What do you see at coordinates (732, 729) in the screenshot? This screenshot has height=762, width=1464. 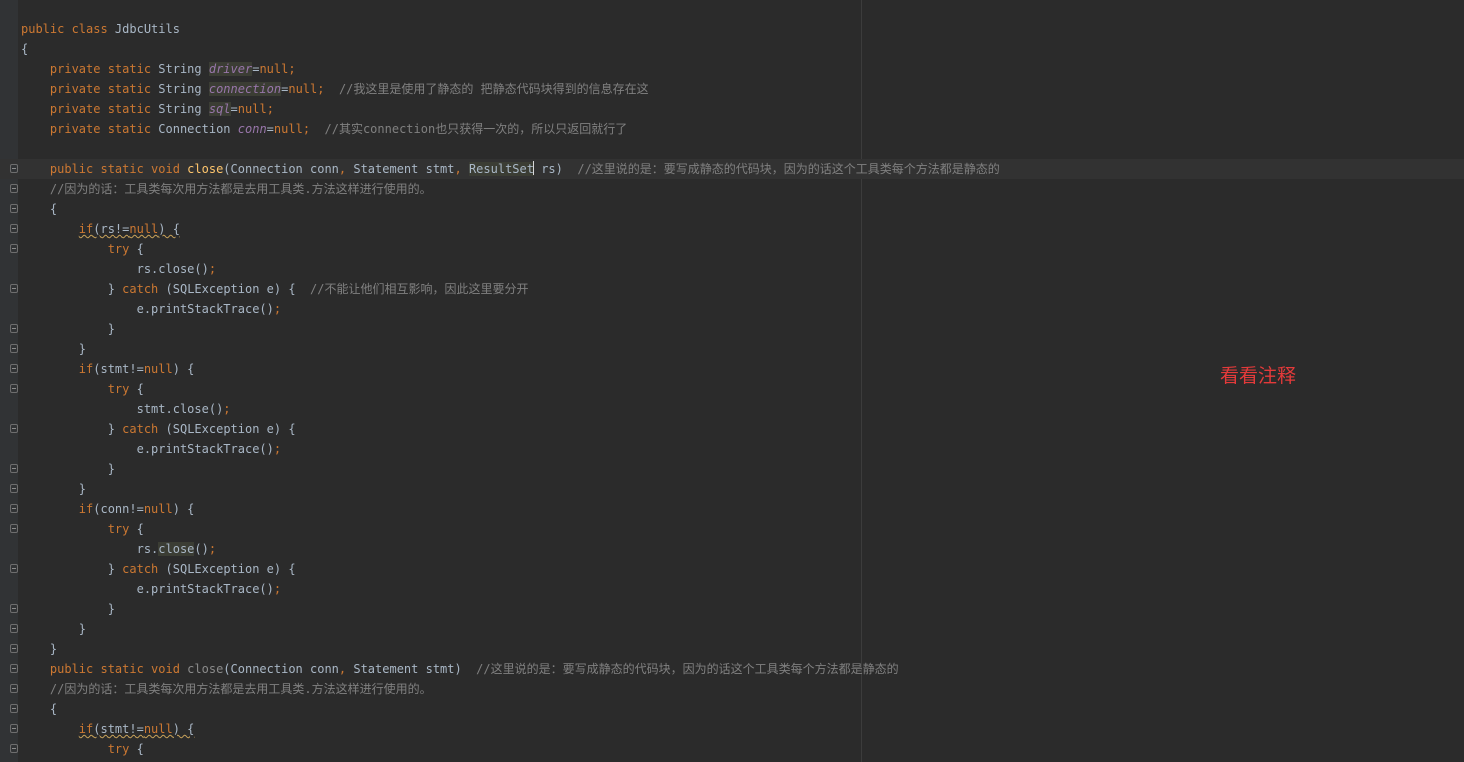 I see `code-line: if(stmt!=null) {` at bounding box center [732, 729].